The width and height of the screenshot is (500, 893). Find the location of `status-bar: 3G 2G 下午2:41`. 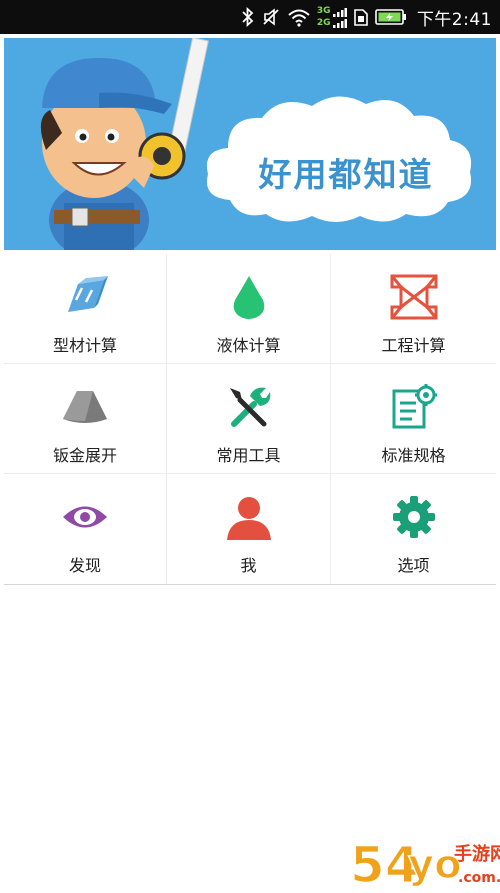

status-bar: 3G 2G 下午2:41 is located at coordinates (250, 17).